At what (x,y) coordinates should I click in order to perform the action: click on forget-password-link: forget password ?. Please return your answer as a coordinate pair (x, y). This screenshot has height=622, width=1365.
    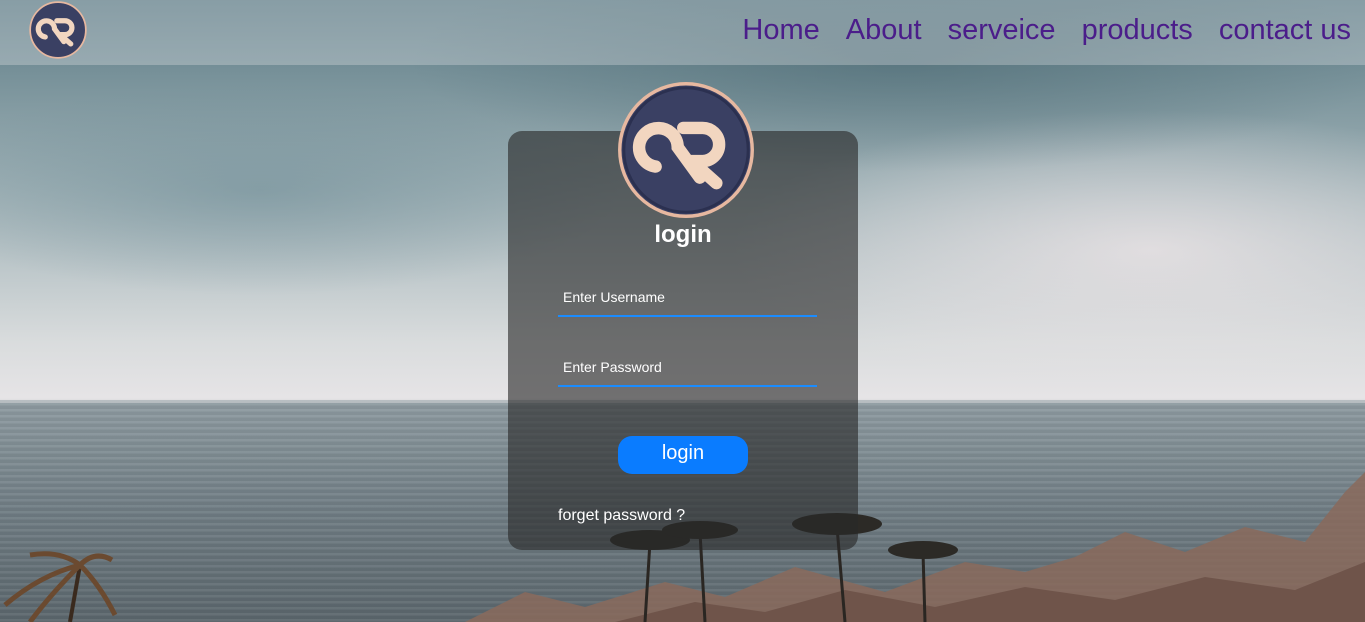
    Looking at the image, I should click on (621, 516).